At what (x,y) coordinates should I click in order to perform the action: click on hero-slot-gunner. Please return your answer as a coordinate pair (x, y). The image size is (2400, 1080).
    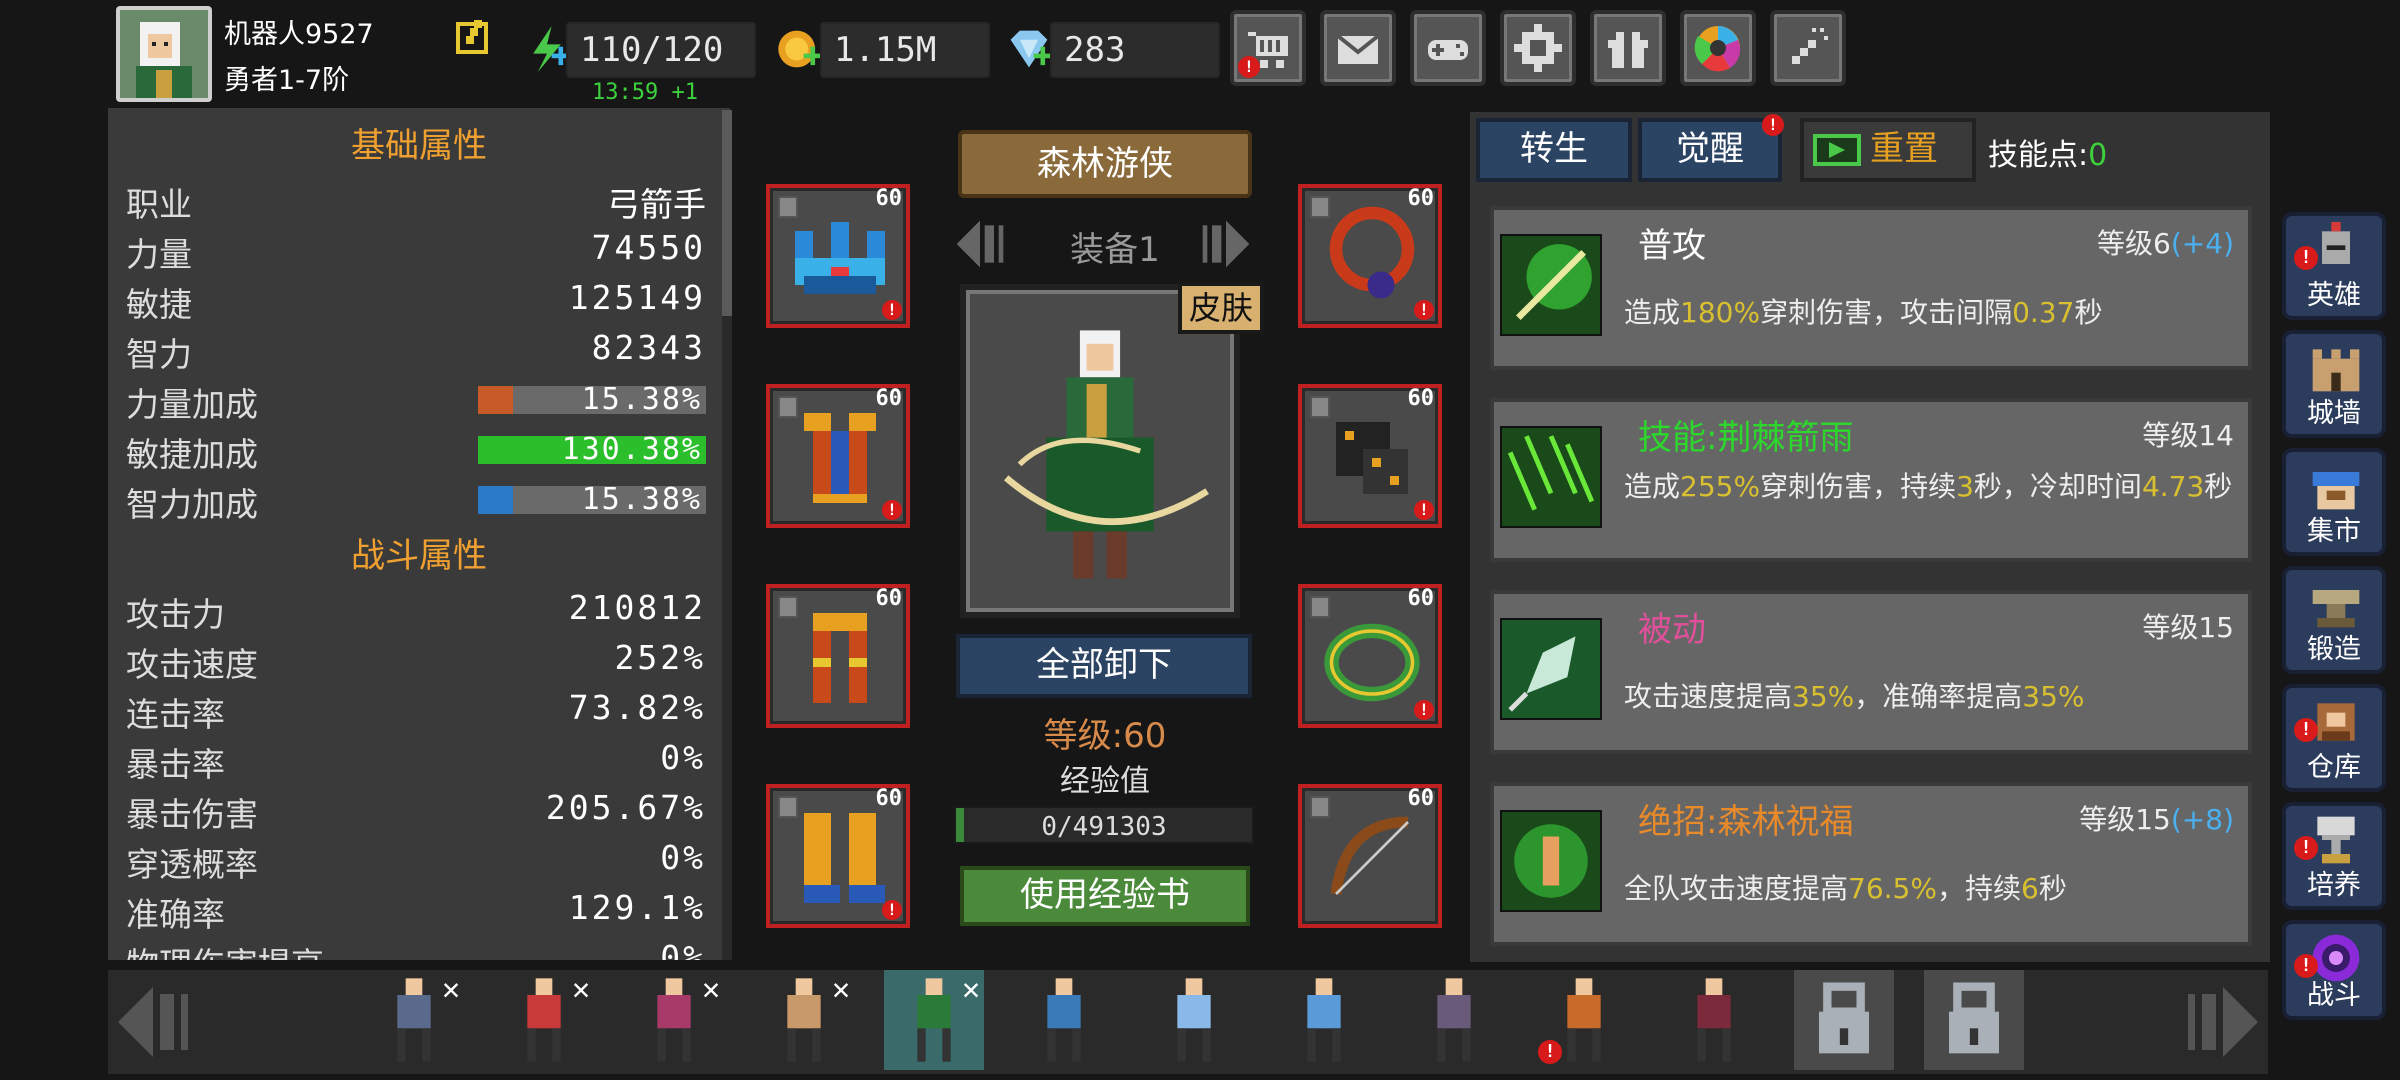
    Looking at the image, I should click on (1064, 1020).